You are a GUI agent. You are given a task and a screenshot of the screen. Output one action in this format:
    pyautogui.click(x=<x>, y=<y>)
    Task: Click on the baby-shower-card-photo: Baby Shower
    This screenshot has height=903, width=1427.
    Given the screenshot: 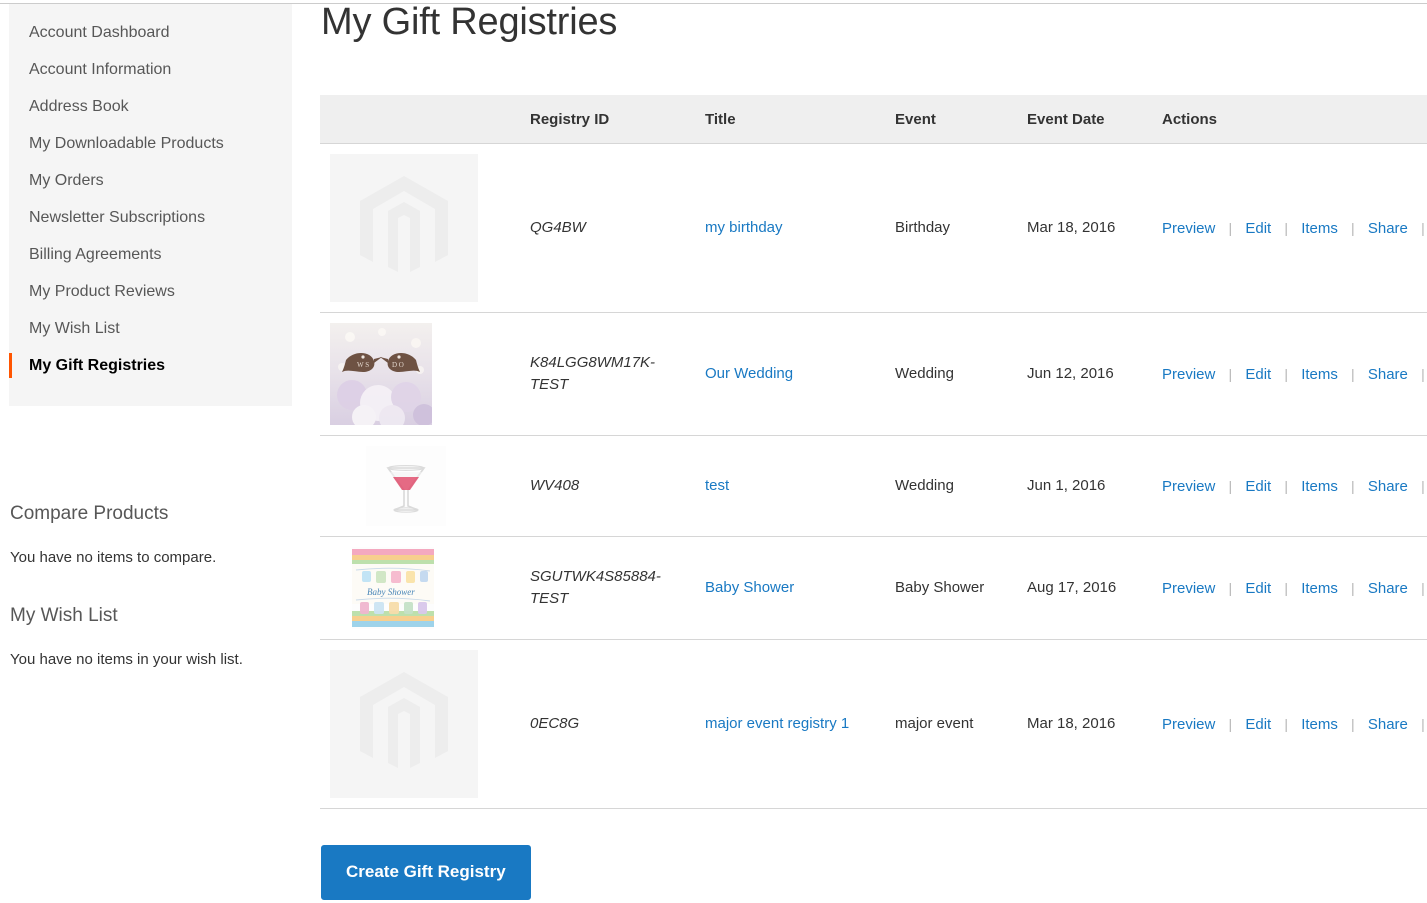 What is the action you would take?
    pyautogui.click(x=393, y=588)
    